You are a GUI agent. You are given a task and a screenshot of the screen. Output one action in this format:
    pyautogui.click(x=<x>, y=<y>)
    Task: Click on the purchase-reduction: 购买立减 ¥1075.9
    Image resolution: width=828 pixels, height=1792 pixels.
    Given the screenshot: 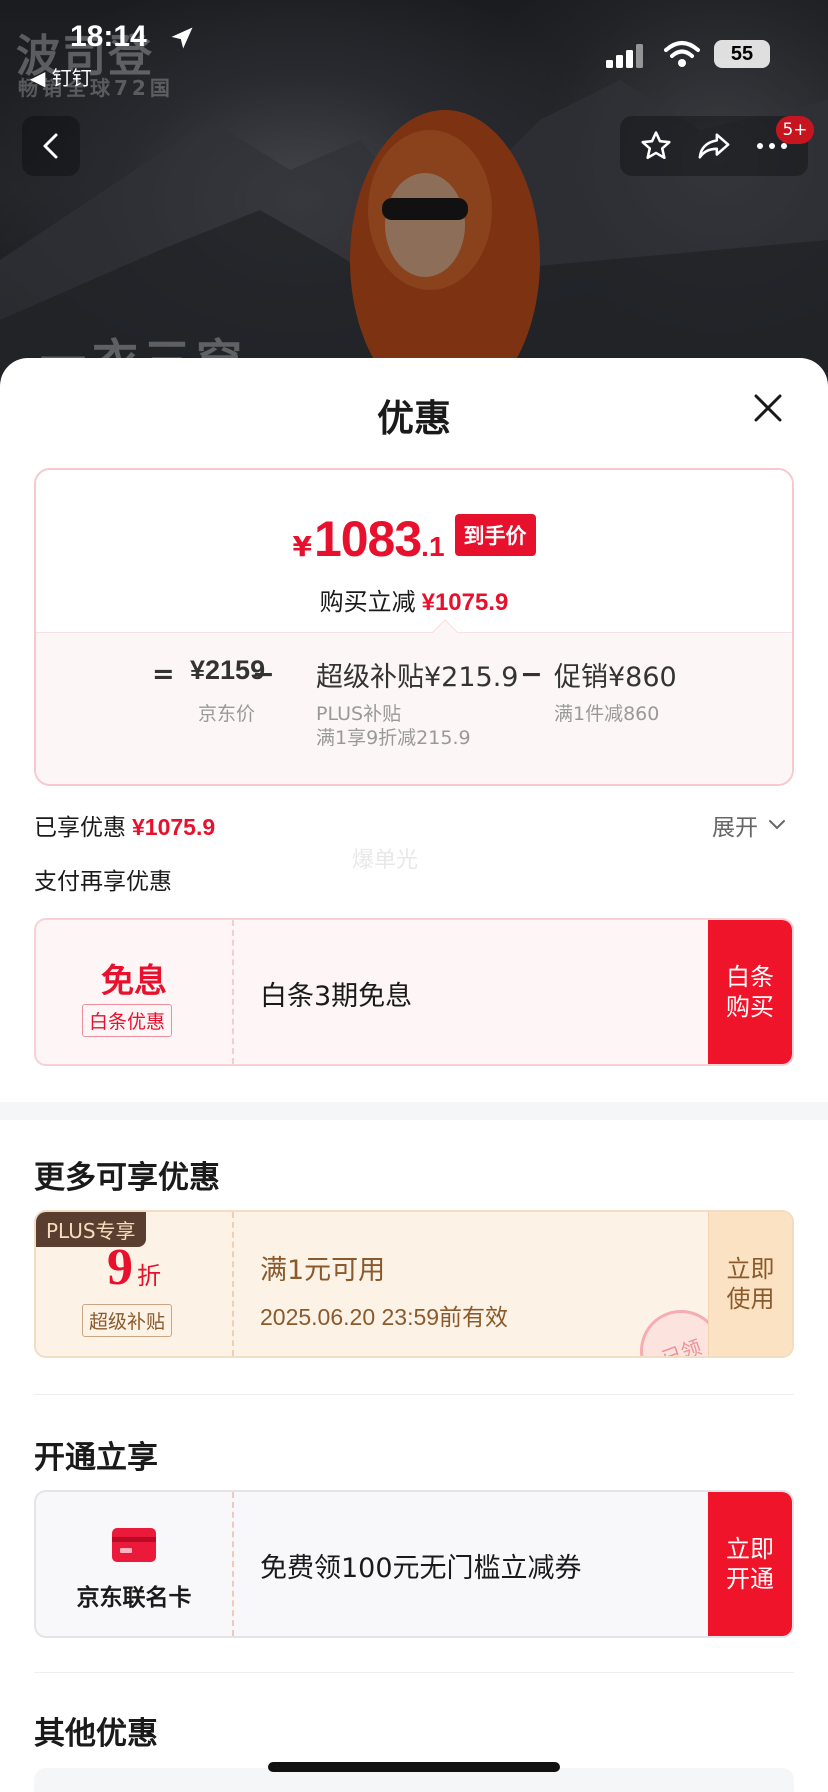 What is the action you would take?
    pyautogui.click(x=414, y=599)
    